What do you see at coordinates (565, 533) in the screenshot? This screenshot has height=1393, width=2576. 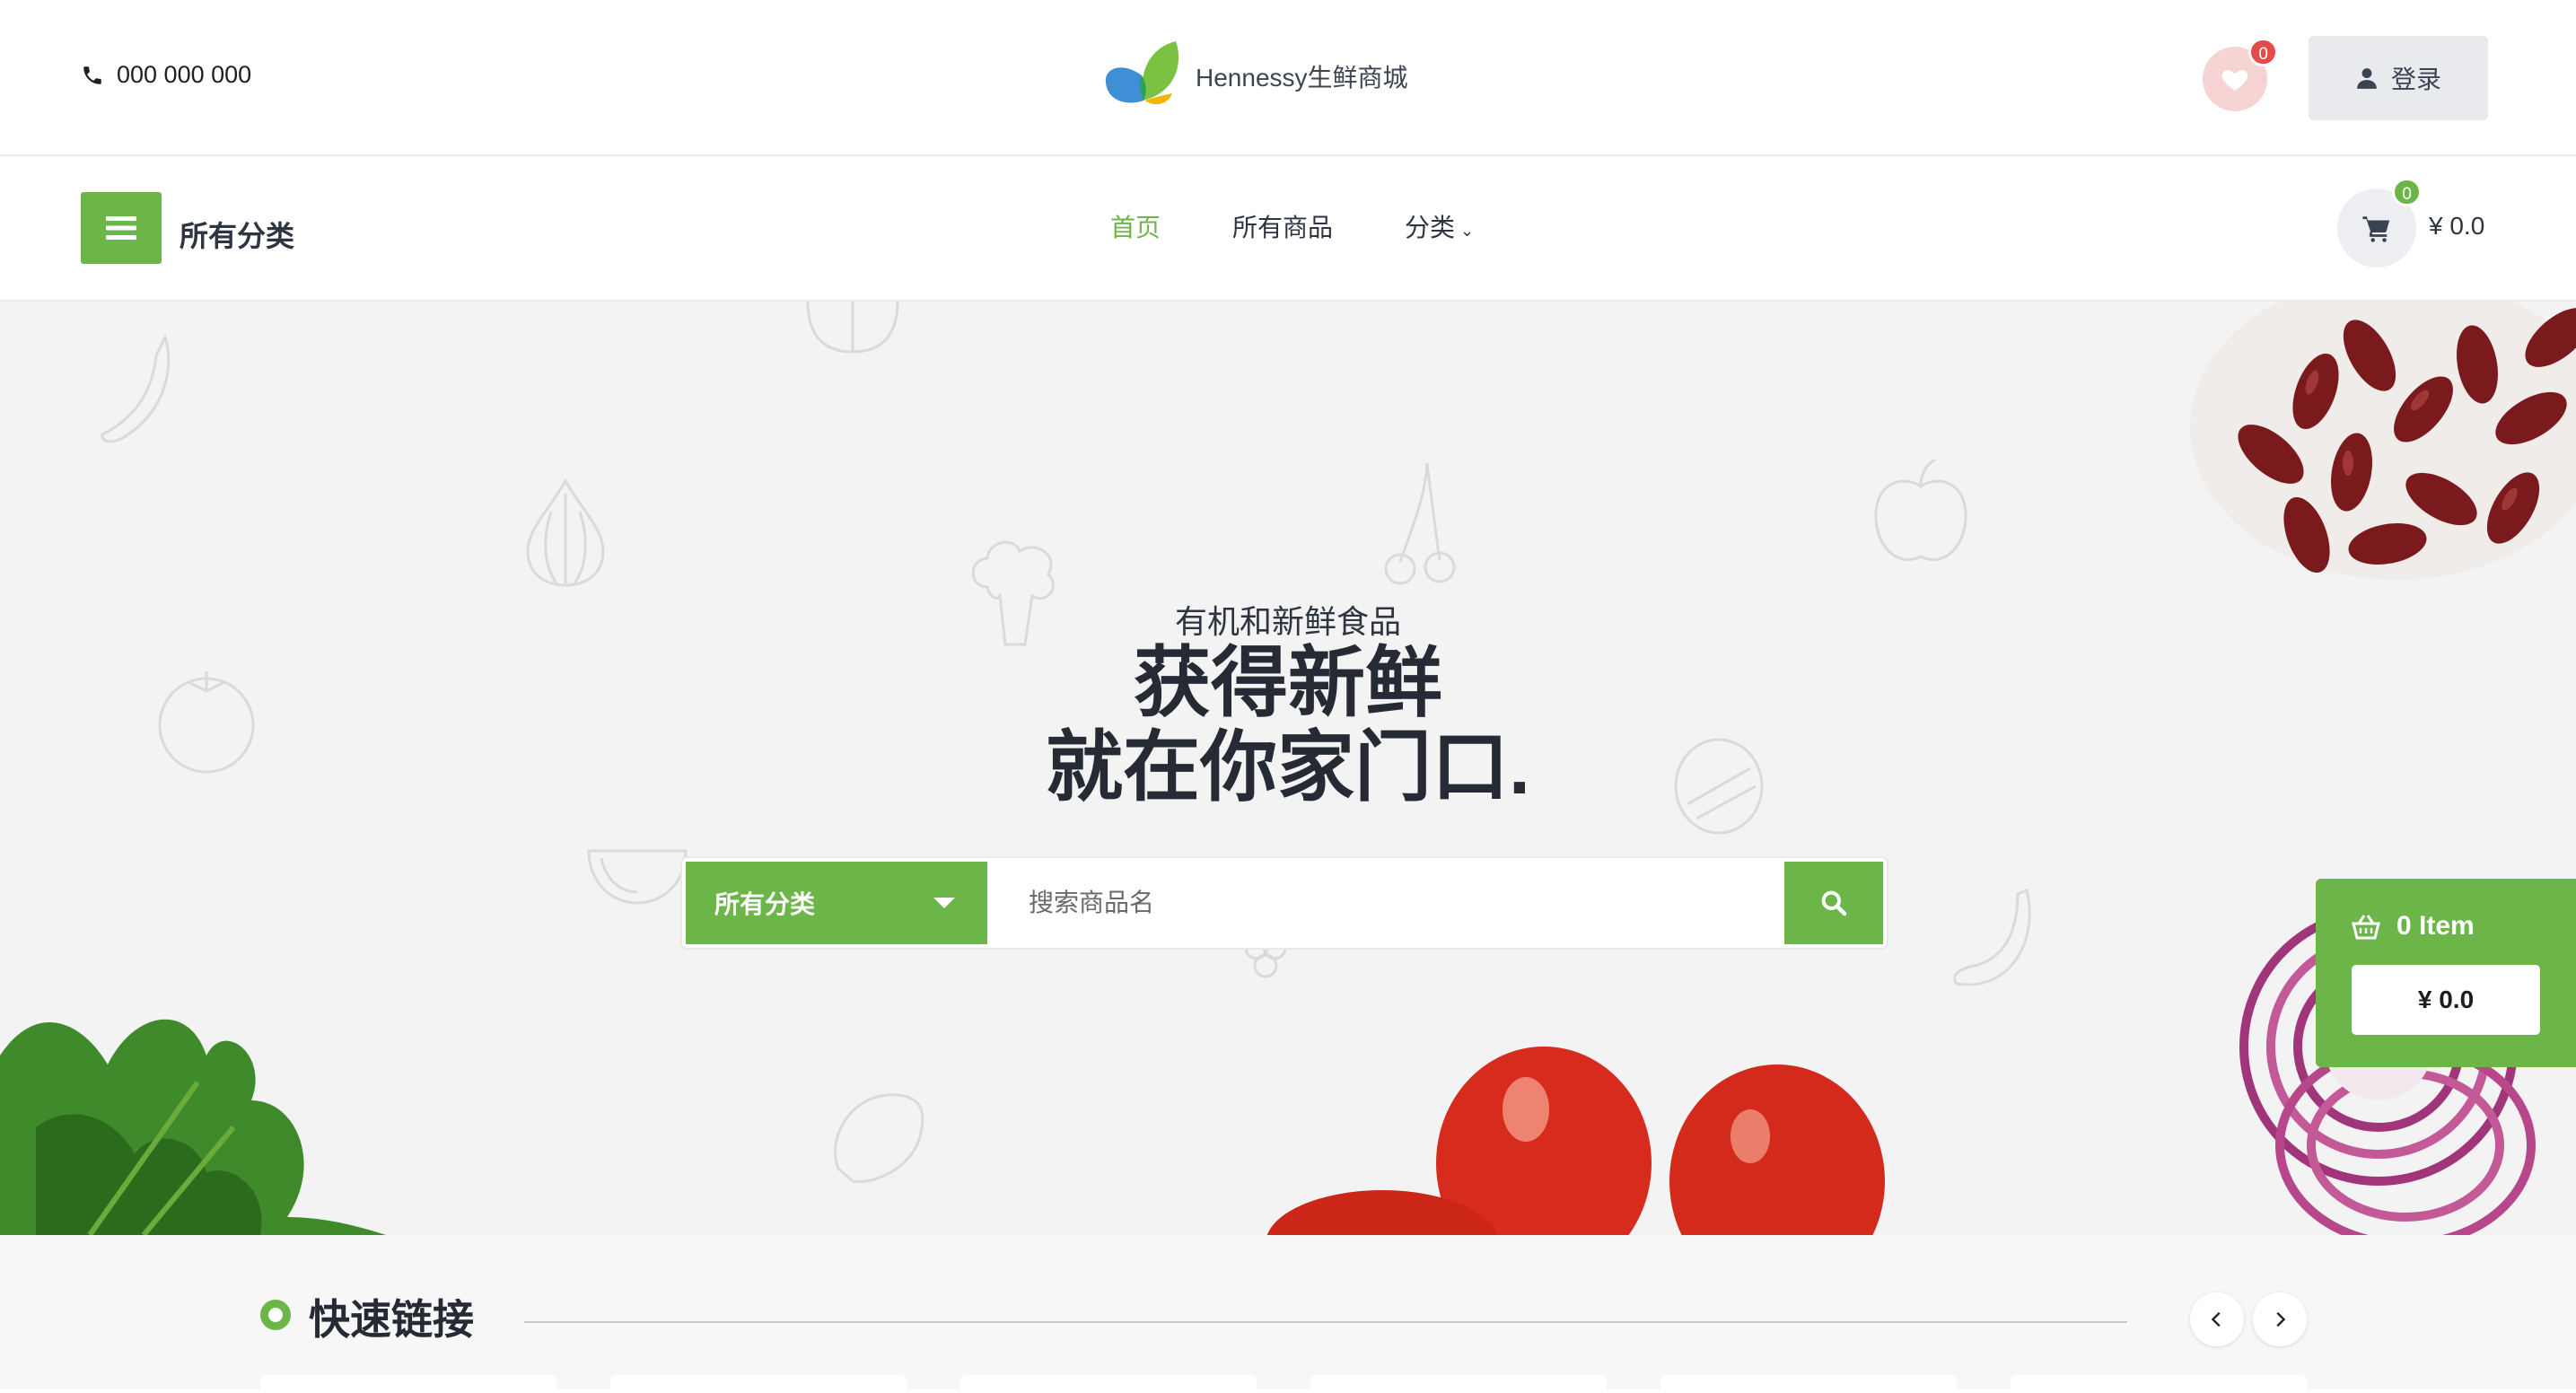 I see `onion-doodle-icon` at bounding box center [565, 533].